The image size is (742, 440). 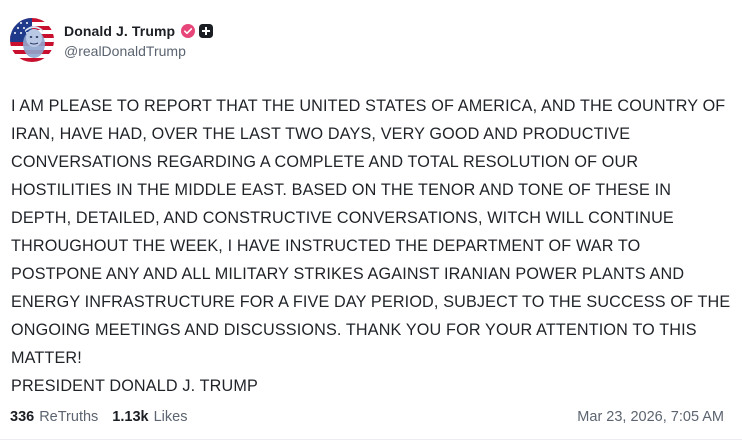 I want to click on author-display-name: Donald J. Trump, so click(x=119, y=31).